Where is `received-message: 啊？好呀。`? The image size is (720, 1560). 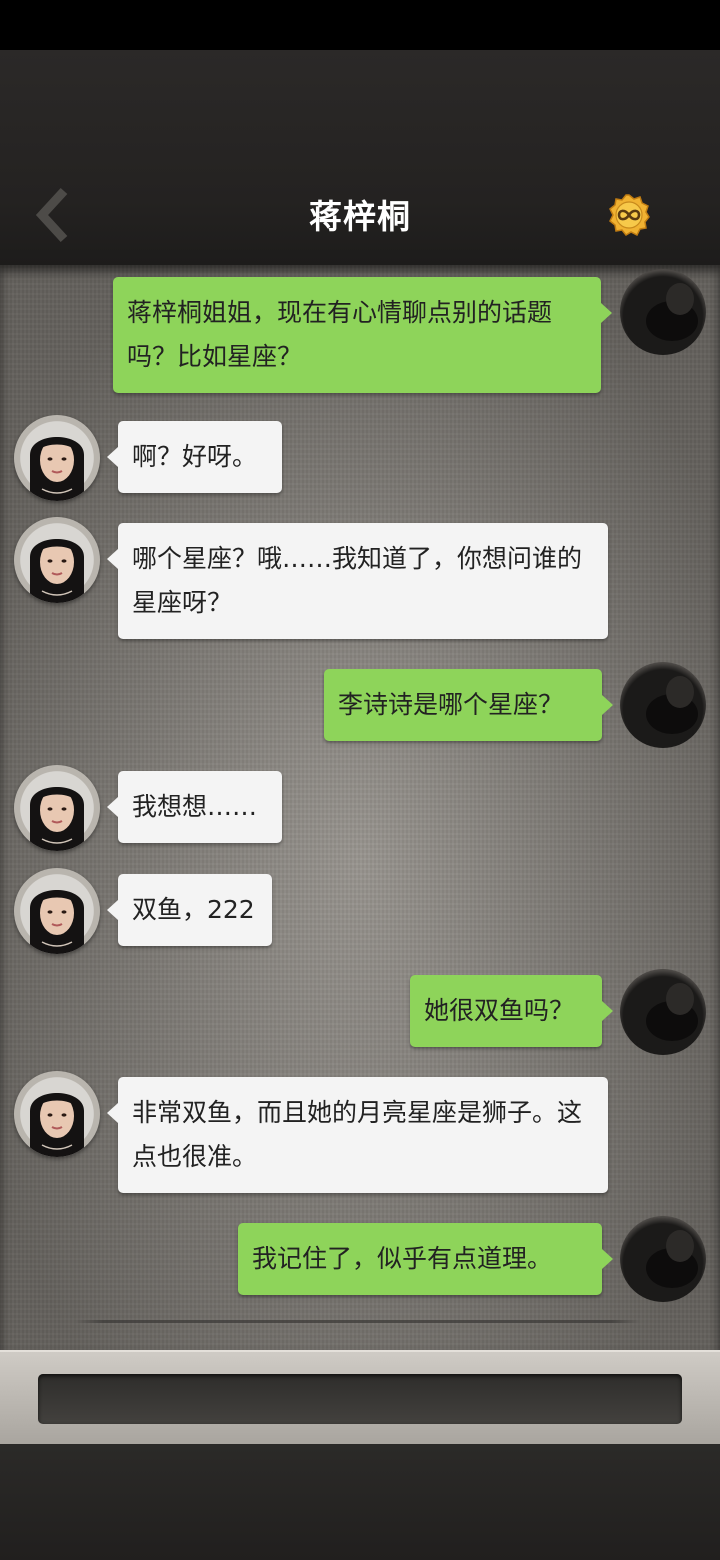
received-message: 啊？好呀。 is located at coordinates (194, 457).